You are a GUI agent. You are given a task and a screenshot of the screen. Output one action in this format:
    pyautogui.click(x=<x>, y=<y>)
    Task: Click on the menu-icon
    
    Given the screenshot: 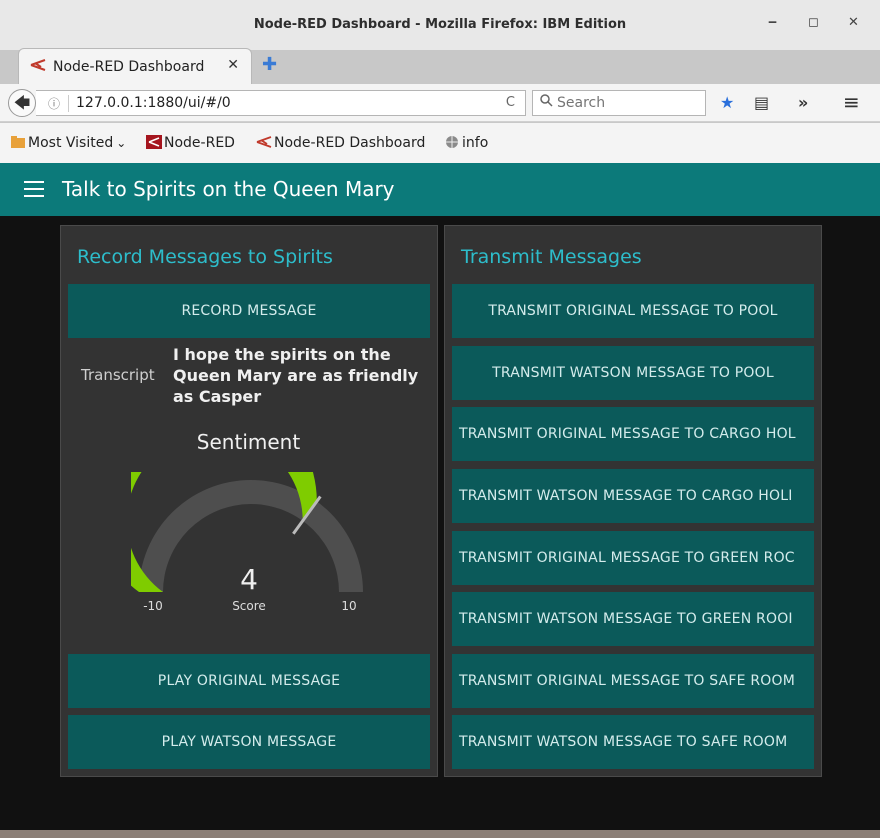 What is the action you would take?
    pyautogui.click(x=34, y=189)
    